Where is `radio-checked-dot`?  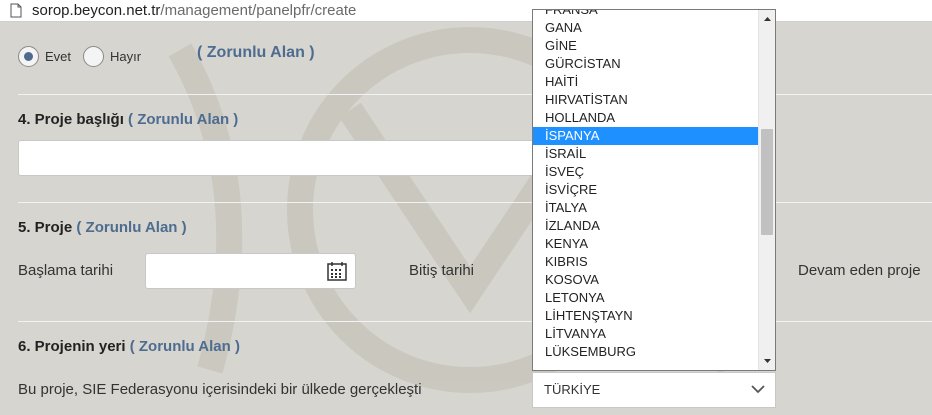 radio-checked-dot is located at coordinates (28, 56).